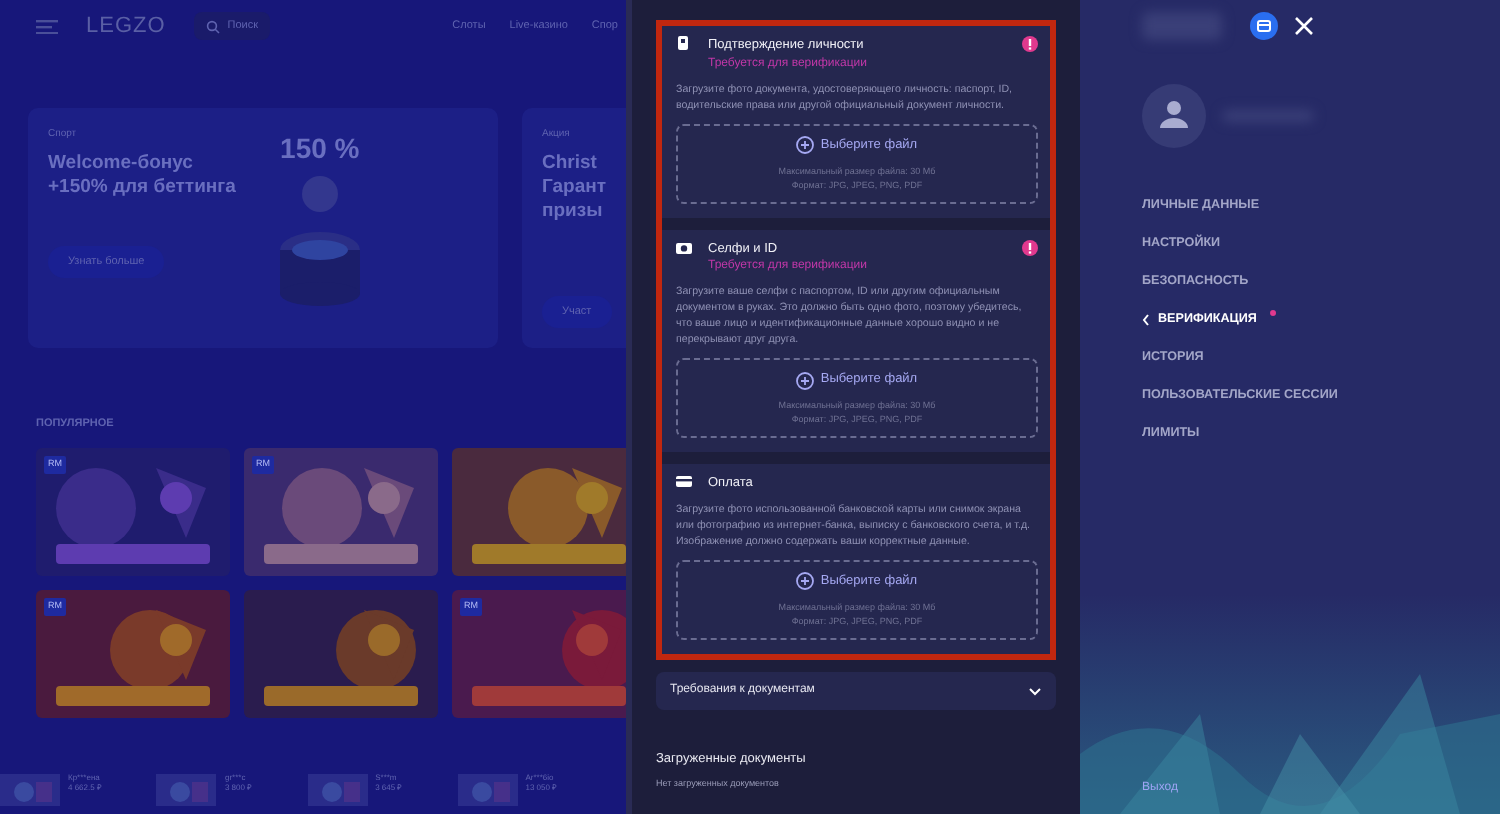 The height and width of the screenshot is (814, 1500). Describe the element at coordinates (684, 43) in the screenshot. I see `id-card-icon` at that location.